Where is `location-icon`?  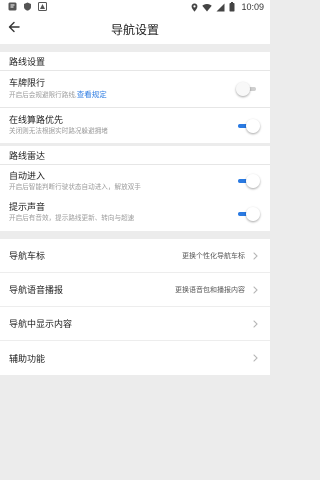
location-icon is located at coordinates (194, 7).